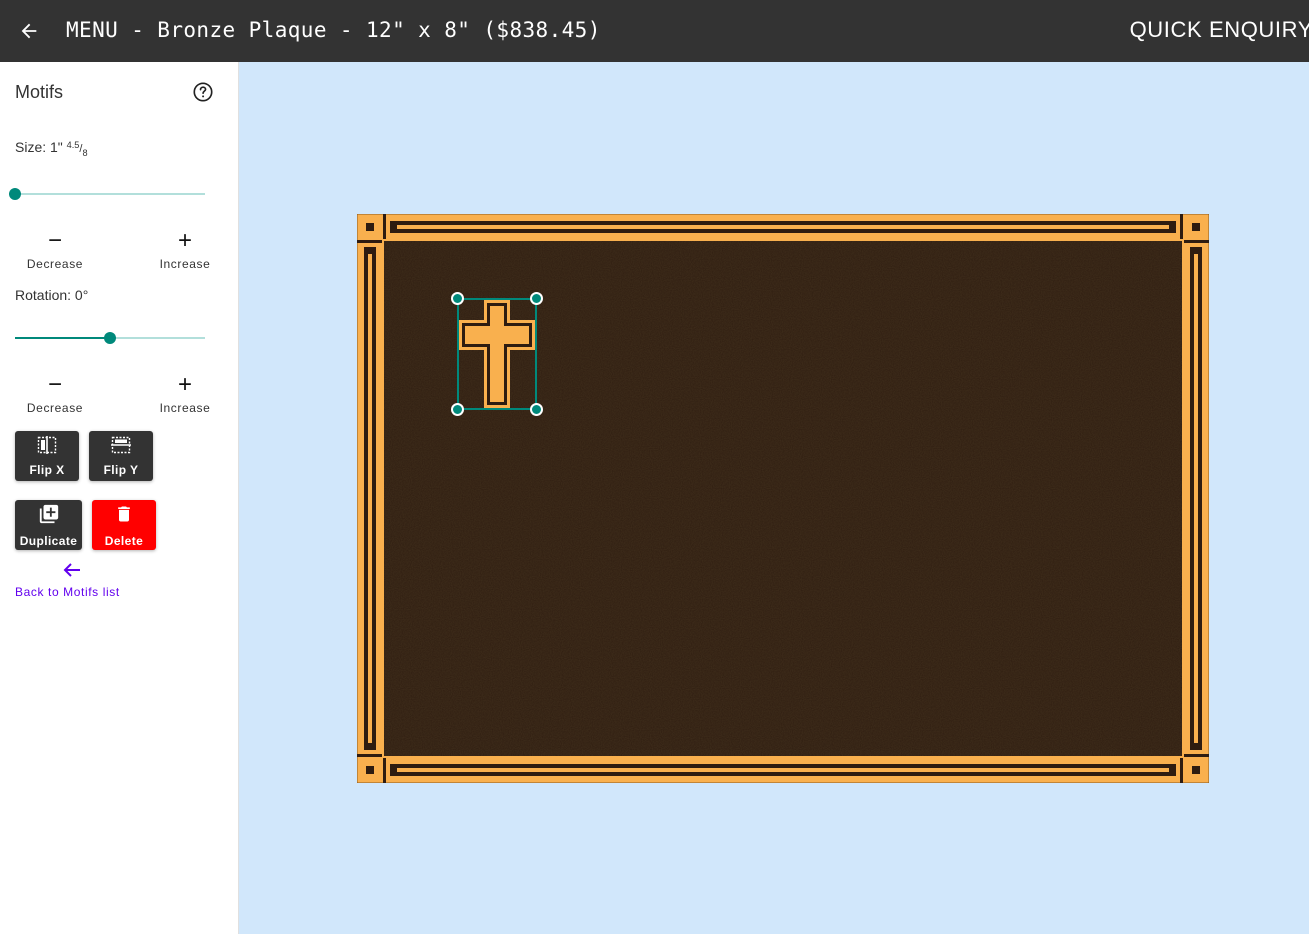 The image size is (1309, 934). Describe the element at coordinates (1219, 30) in the screenshot. I see `quick-enquiry-button: QUICK ENQUIRY` at that location.